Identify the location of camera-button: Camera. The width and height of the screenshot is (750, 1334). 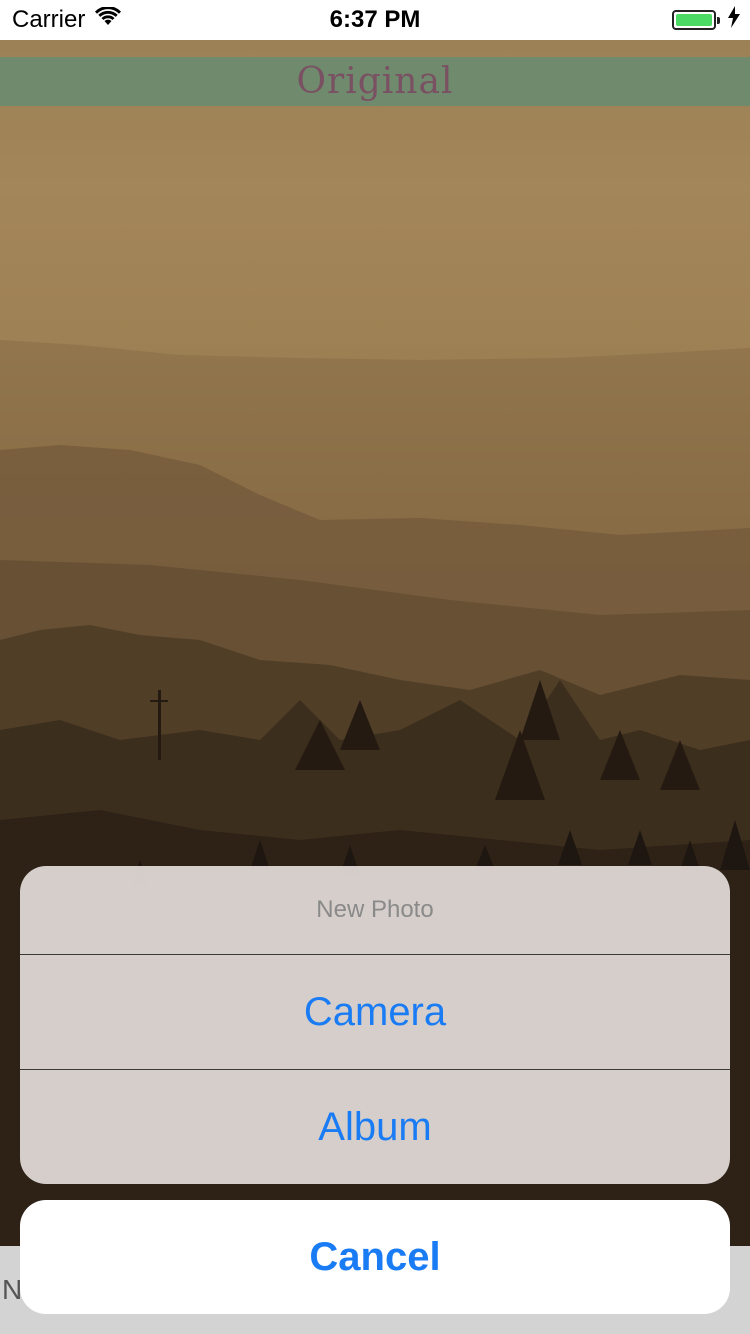
(375, 1011).